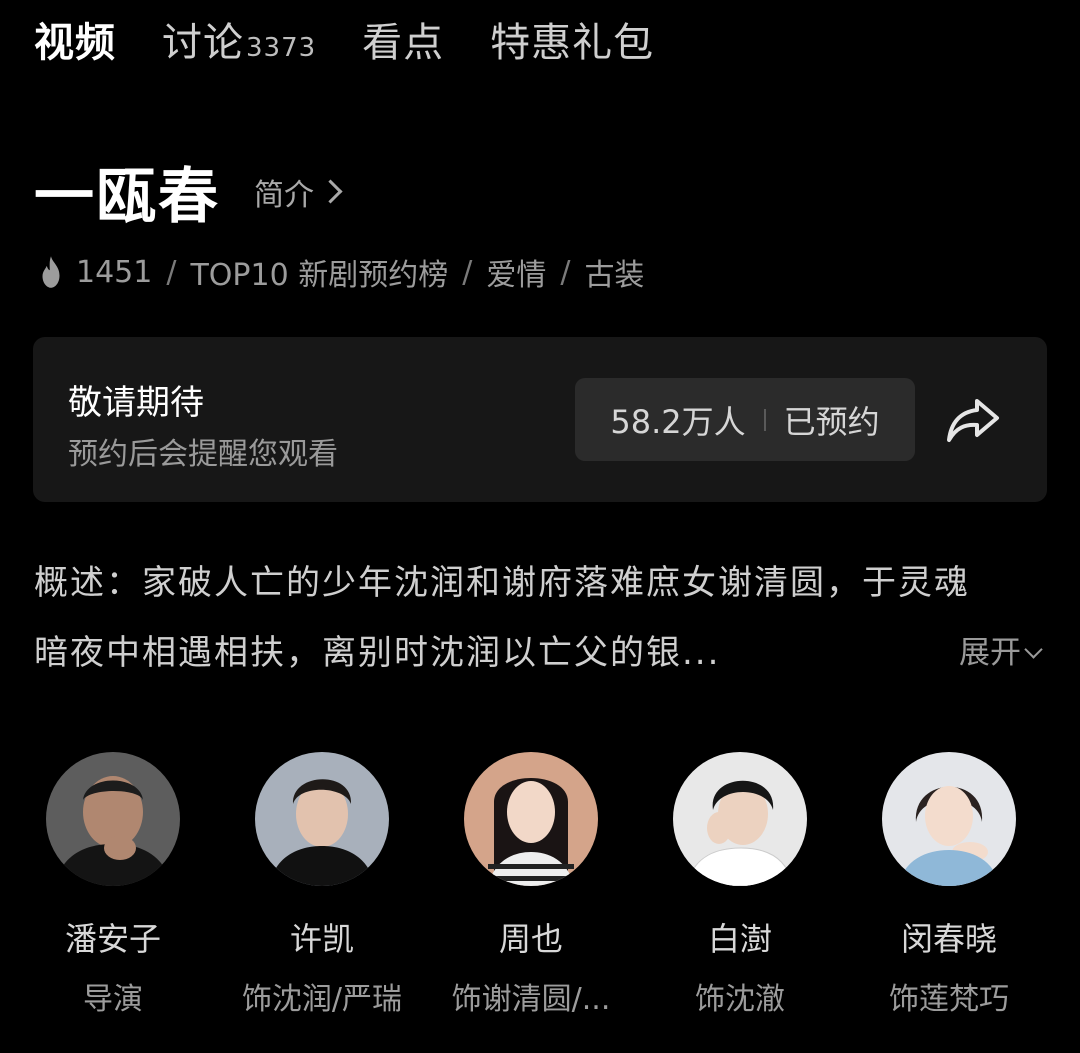 The image size is (1080, 1053). Describe the element at coordinates (113, 999) in the screenshot. I see `cast-role: 导演` at that location.